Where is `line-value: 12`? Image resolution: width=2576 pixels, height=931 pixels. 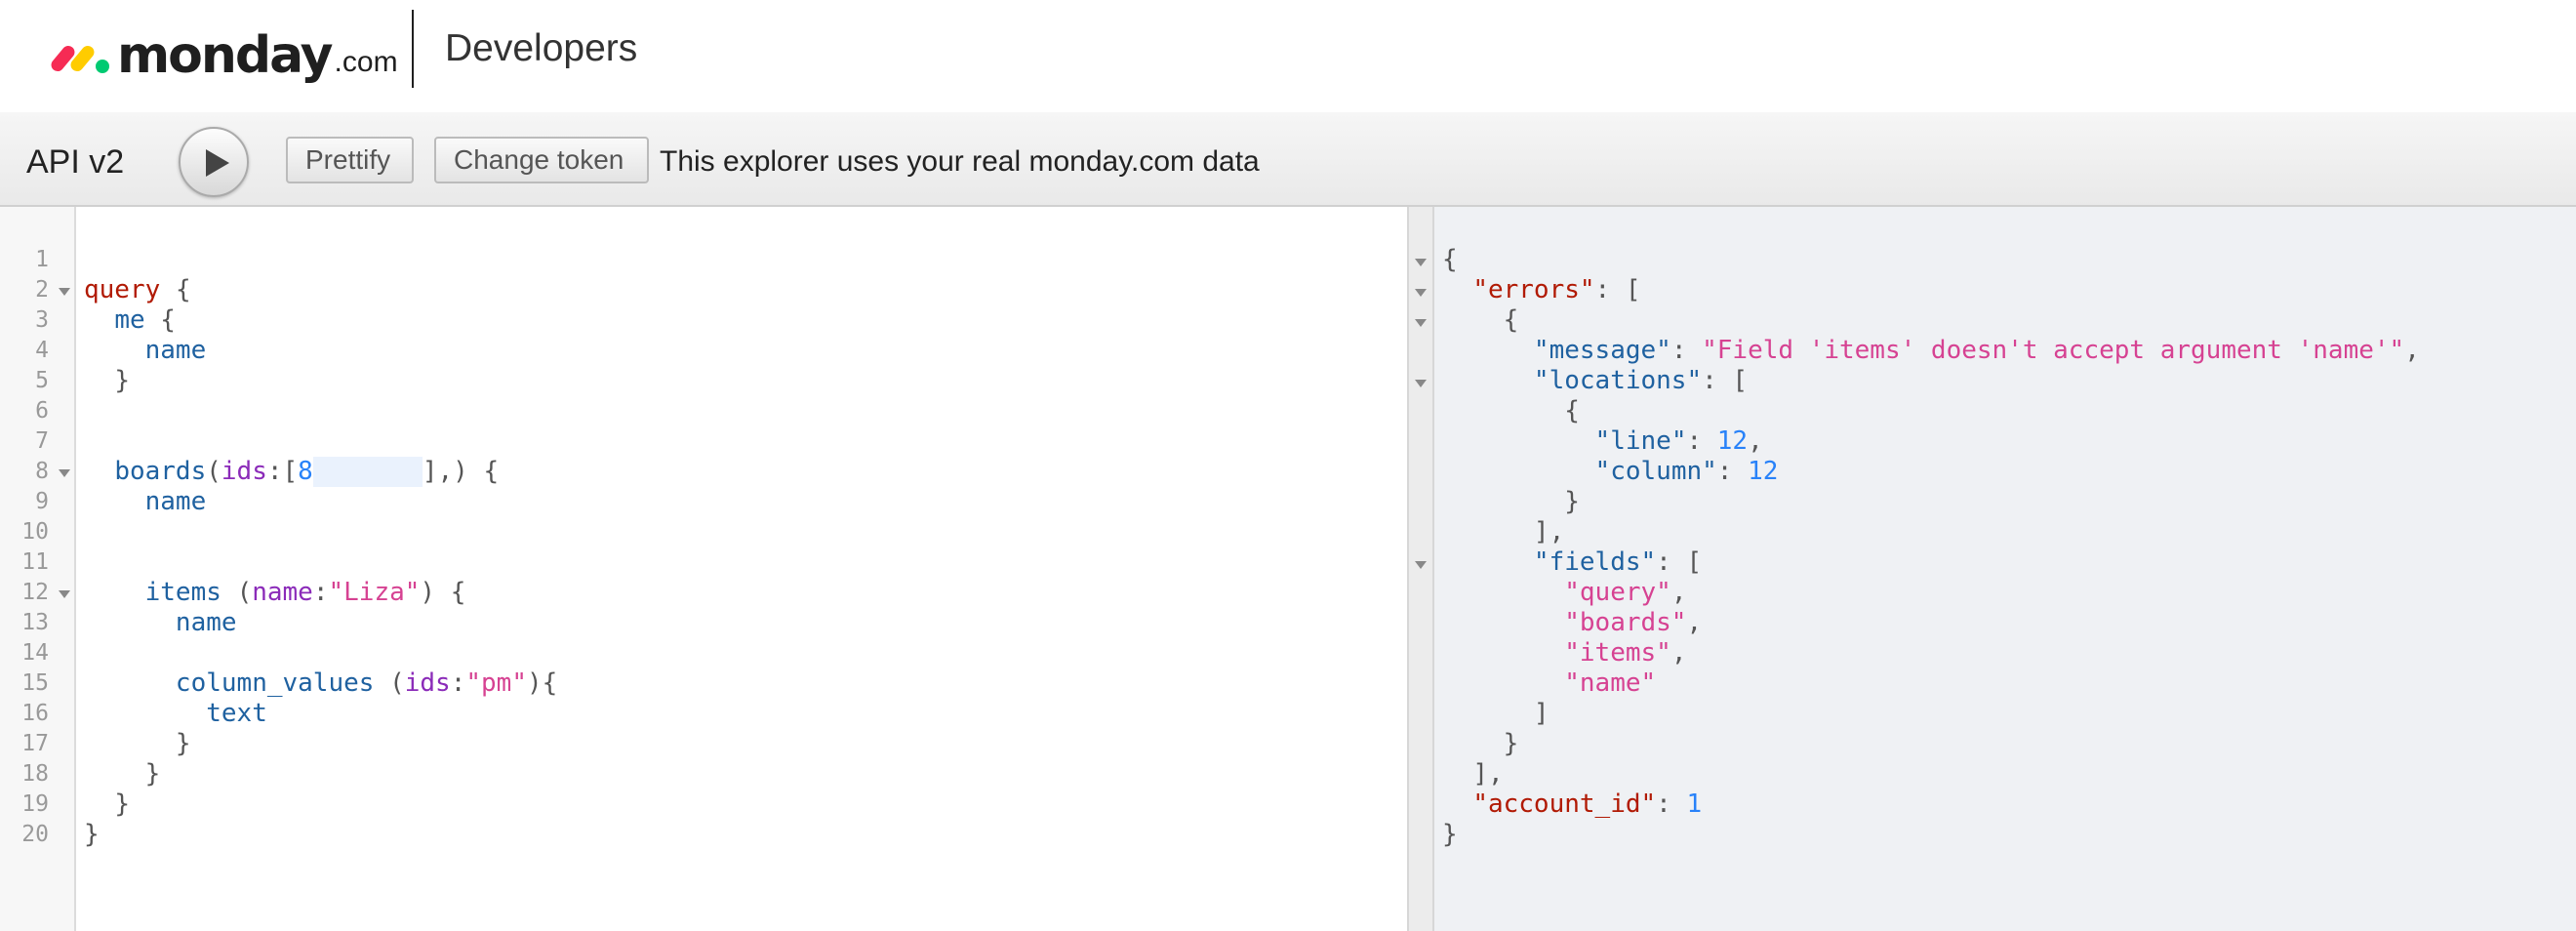 line-value: 12 is located at coordinates (1732, 441).